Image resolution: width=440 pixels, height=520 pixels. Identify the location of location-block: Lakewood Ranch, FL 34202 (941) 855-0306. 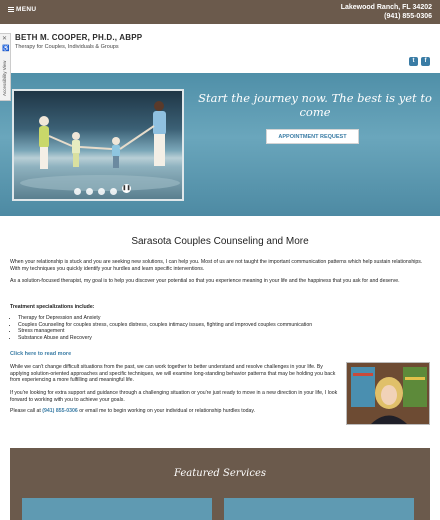
(386, 12).